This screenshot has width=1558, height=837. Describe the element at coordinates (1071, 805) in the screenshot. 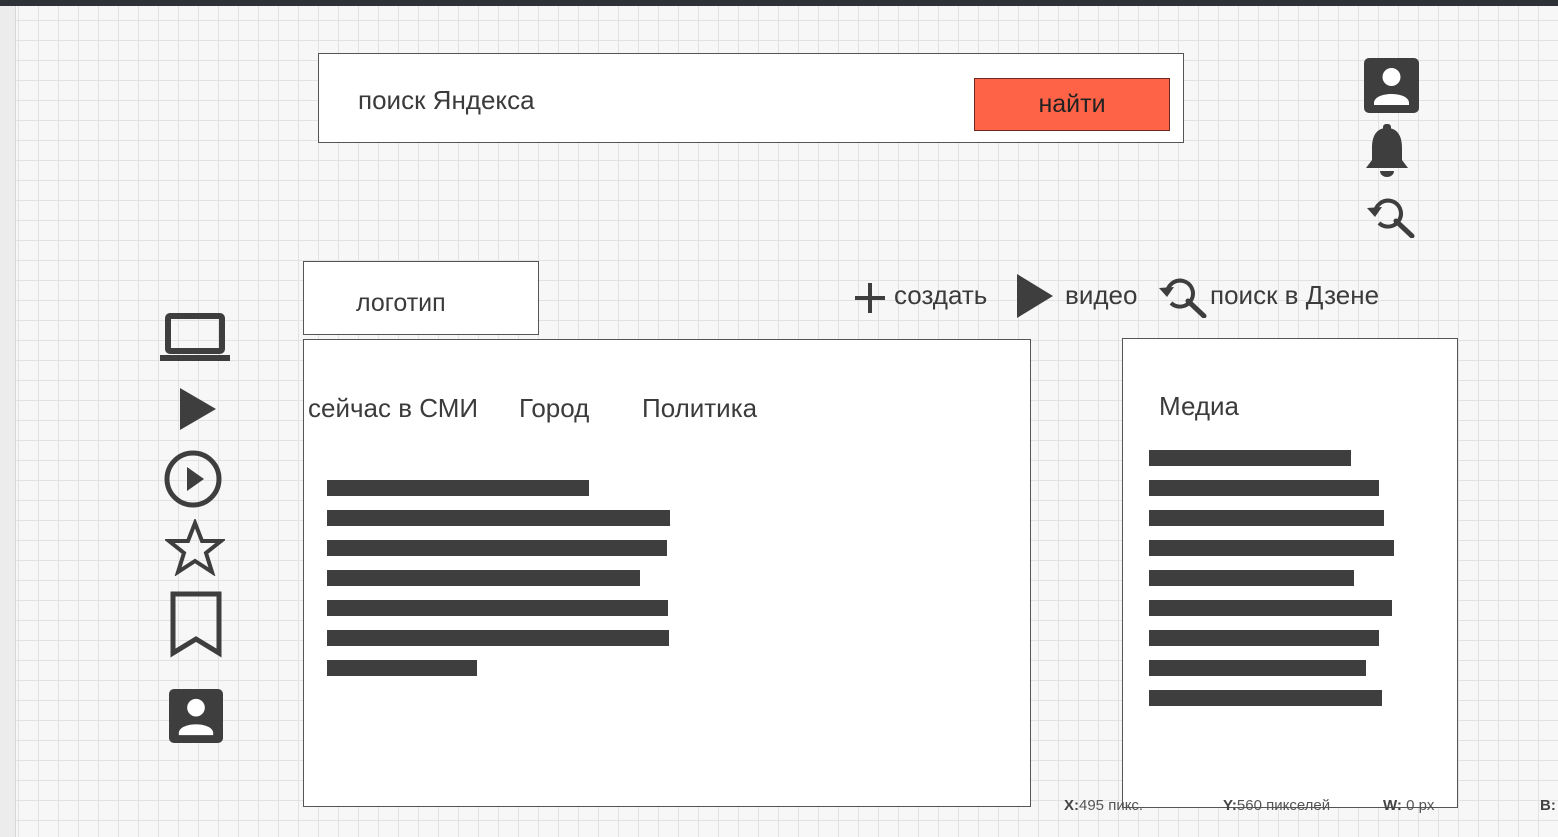

I see `coord-x-label: X:` at that location.